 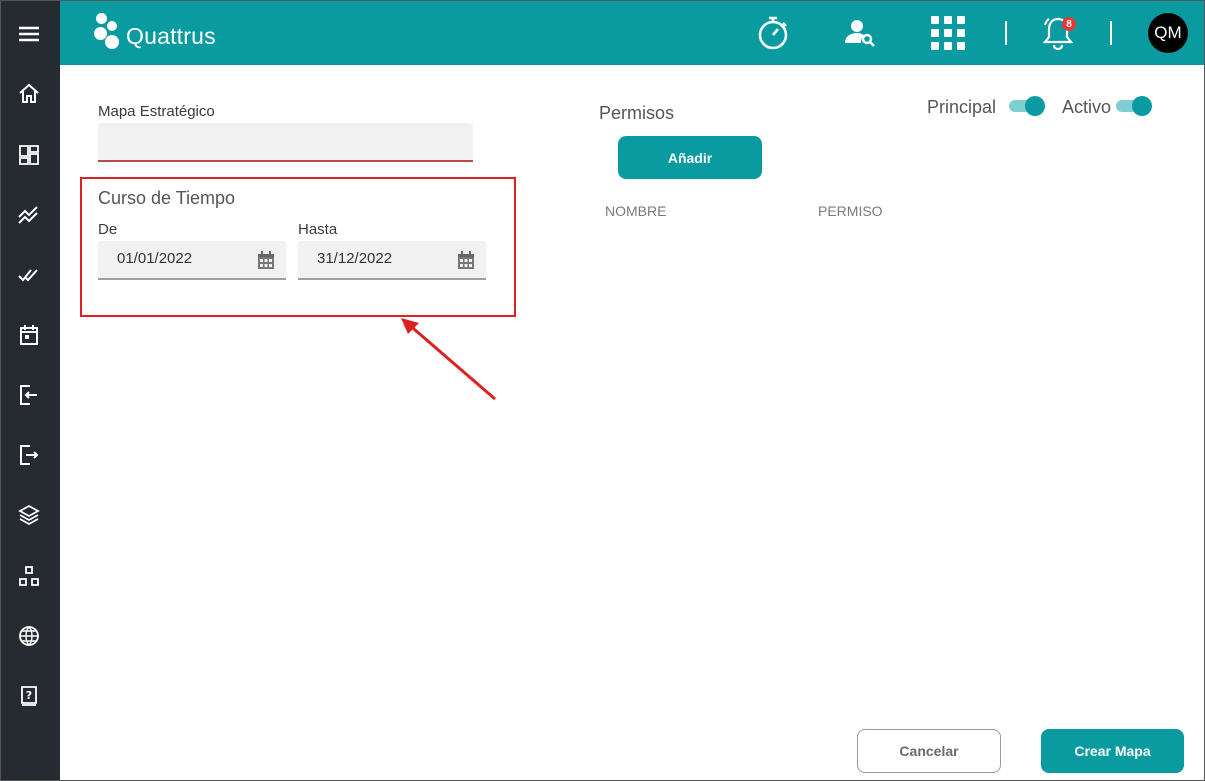 I want to click on dashboard-icon, so click(x=29, y=155).